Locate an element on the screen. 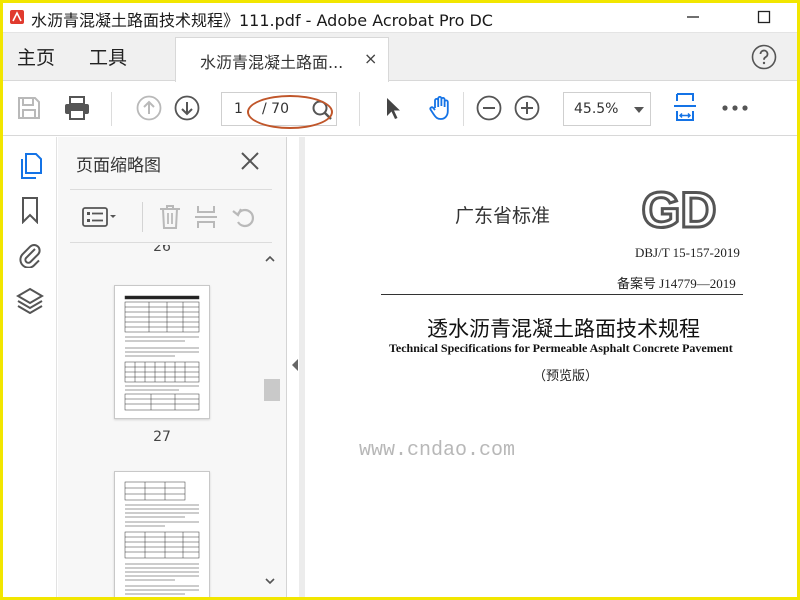 The height and width of the screenshot is (600, 800). zoom-dropdown: 45.5% is located at coordinates (607, 109).